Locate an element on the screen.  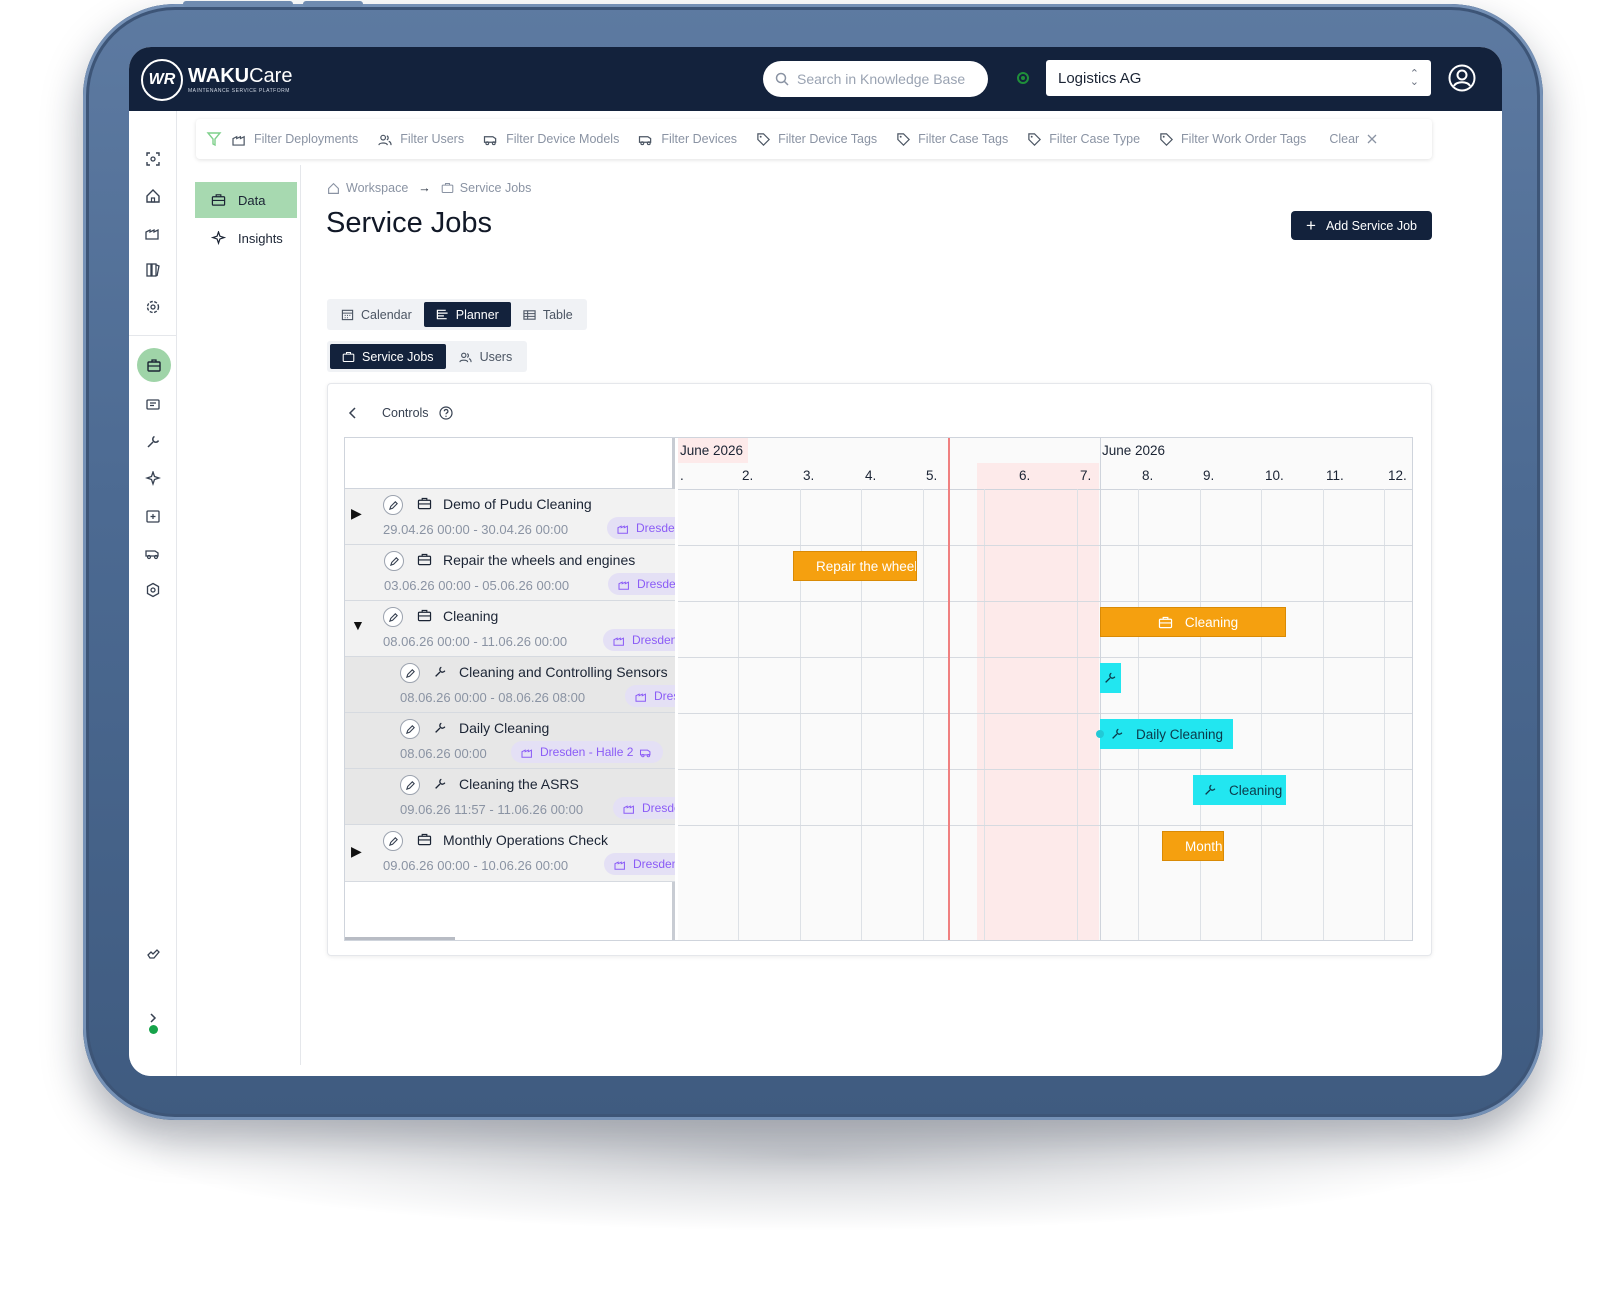
breadcrumb-workspace: Workspace is located at coordinates (377, 188).